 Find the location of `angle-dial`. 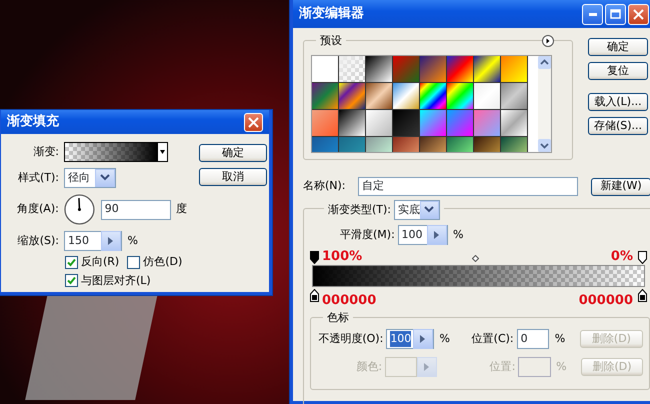

angle-dial is located at coordinates (79, 209).